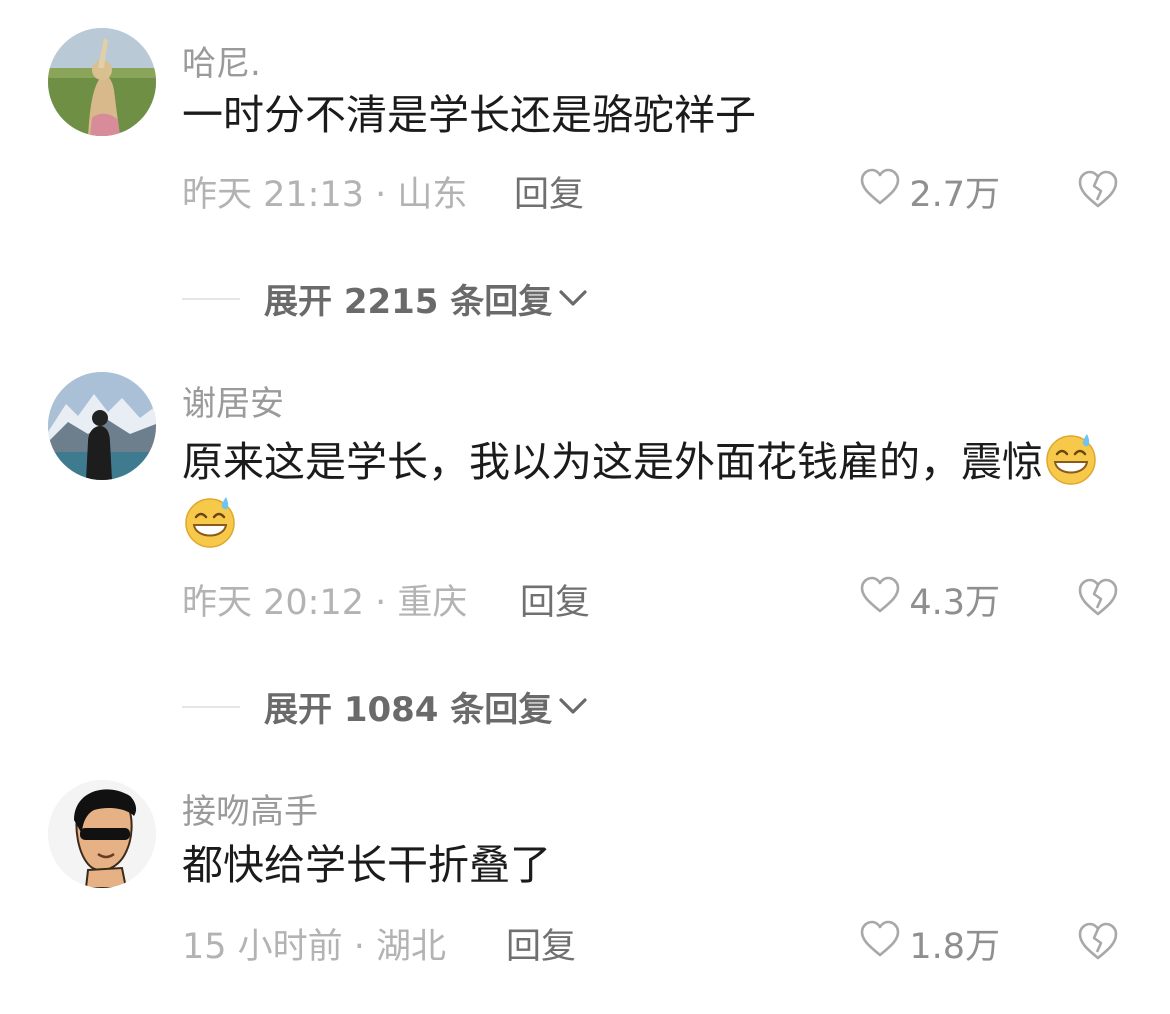 This screenshot has width=1170, height=1014. What do you see at coordinates (612, 462) in the screenshot?
I see `comment-text-content: 原来这是学长，我以为这是外面花钱雇的，震惊` at bounding box center [612, 462].